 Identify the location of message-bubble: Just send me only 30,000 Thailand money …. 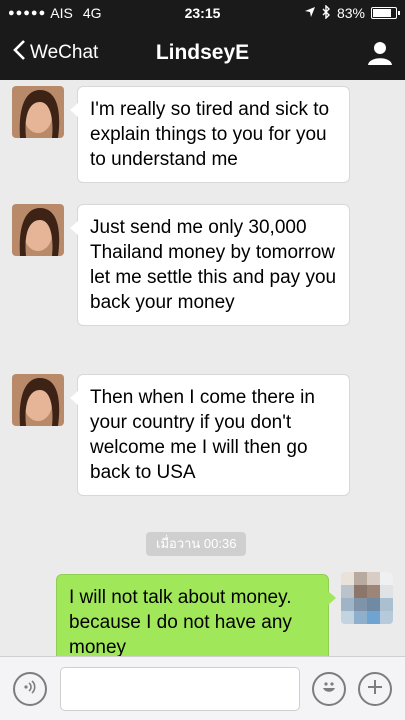
(210, 265).